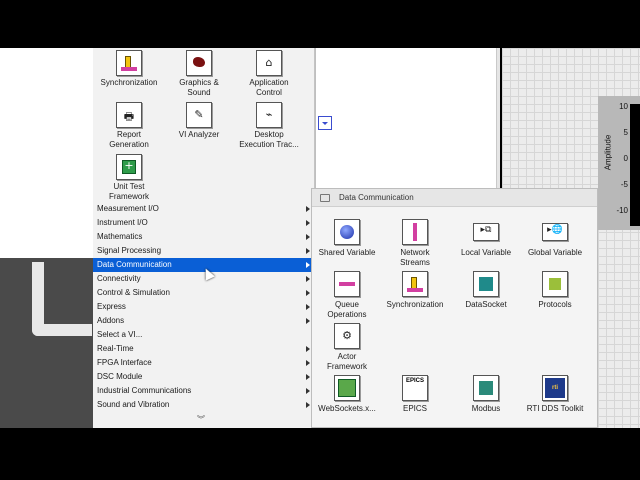 The image size is (640, 480). I want to click on front-panel-strip, so click(407, 118).